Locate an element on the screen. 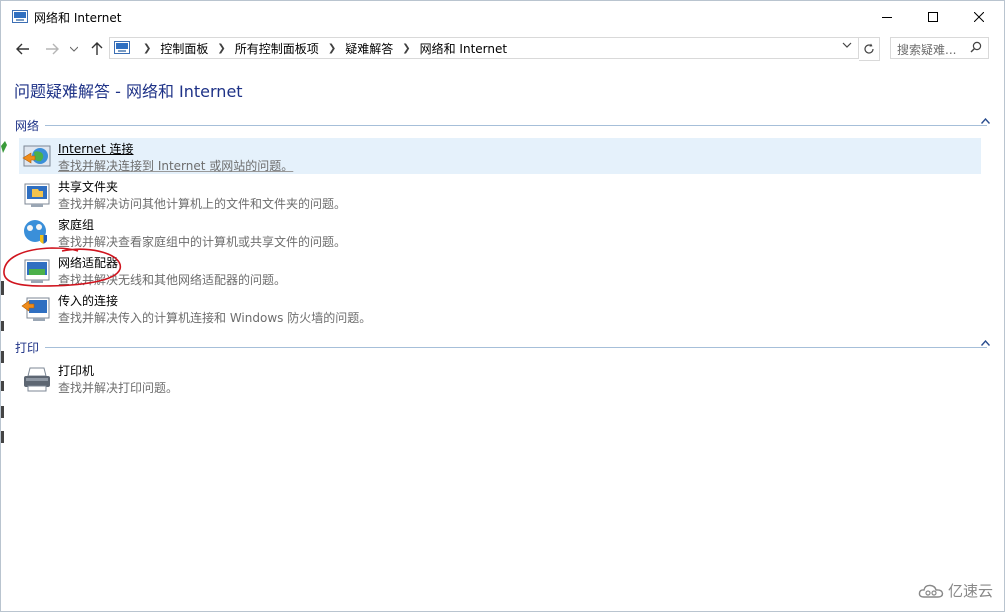  watermark-text: 亿速云 is located at coordinates (971, 591).